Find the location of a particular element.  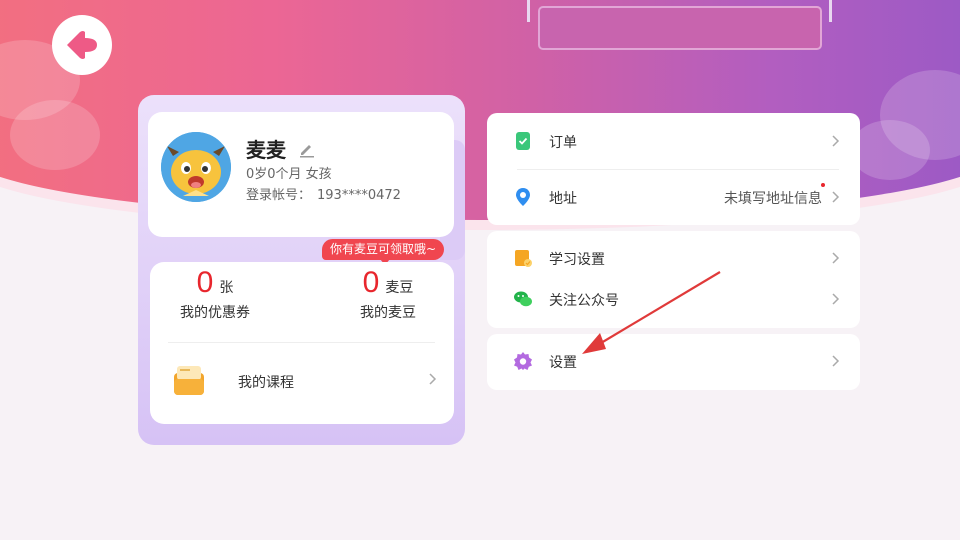

wechat-icon is located at coordinates (523, 299).